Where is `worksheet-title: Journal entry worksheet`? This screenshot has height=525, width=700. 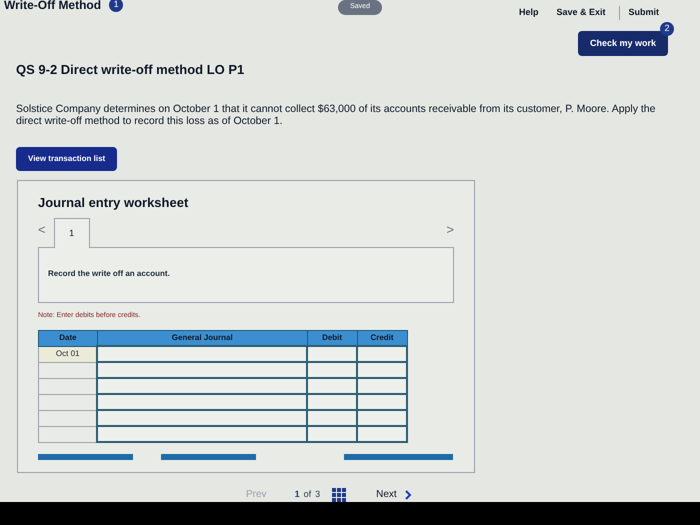
worksheet-title: Journal entry worksheet is located at coordinates (114, 203).